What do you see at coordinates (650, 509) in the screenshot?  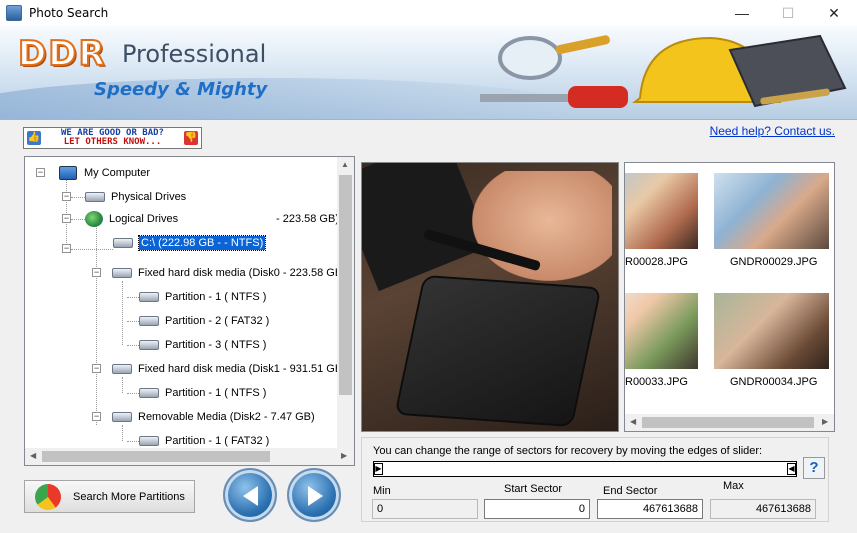 I see `end-sector-field: 467613688` at bounding box center [650, 509].